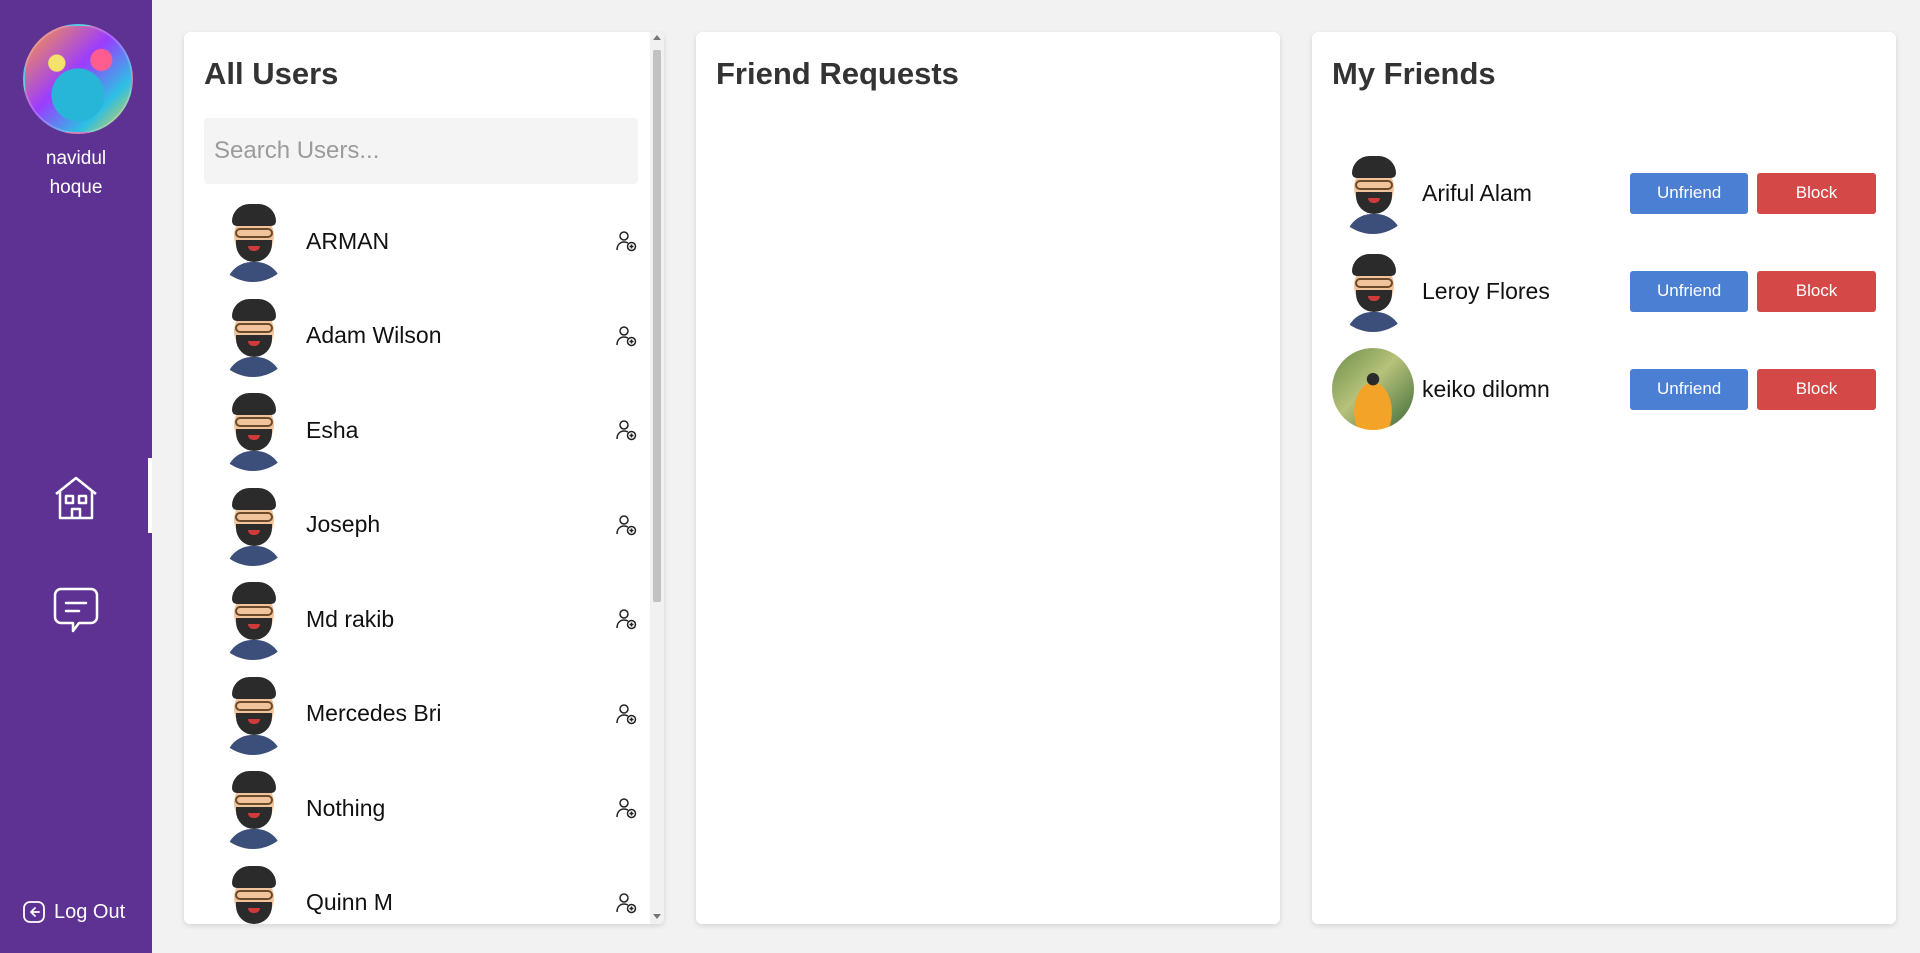  Describe the element at coordinates (1604, 389) in the screenshot. I see `friend-list-item: keiko dilomn Unfriend Block` at that location.